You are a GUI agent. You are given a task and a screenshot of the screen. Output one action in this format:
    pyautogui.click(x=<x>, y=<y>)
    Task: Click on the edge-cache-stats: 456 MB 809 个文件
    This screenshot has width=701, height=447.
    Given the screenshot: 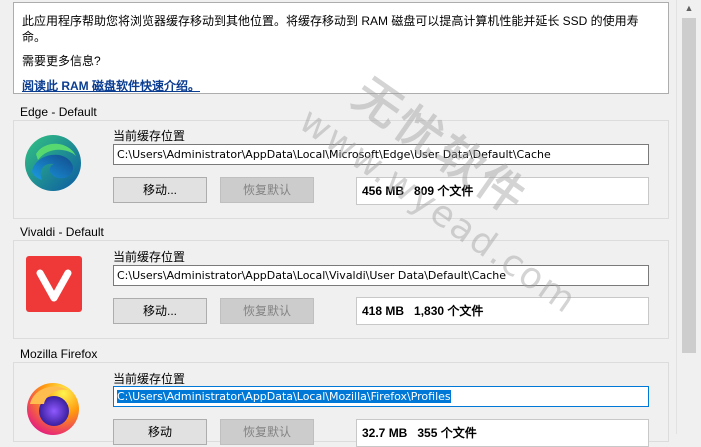 What is the action you would take?
    pyautogui.click(x=502, y=191)
    